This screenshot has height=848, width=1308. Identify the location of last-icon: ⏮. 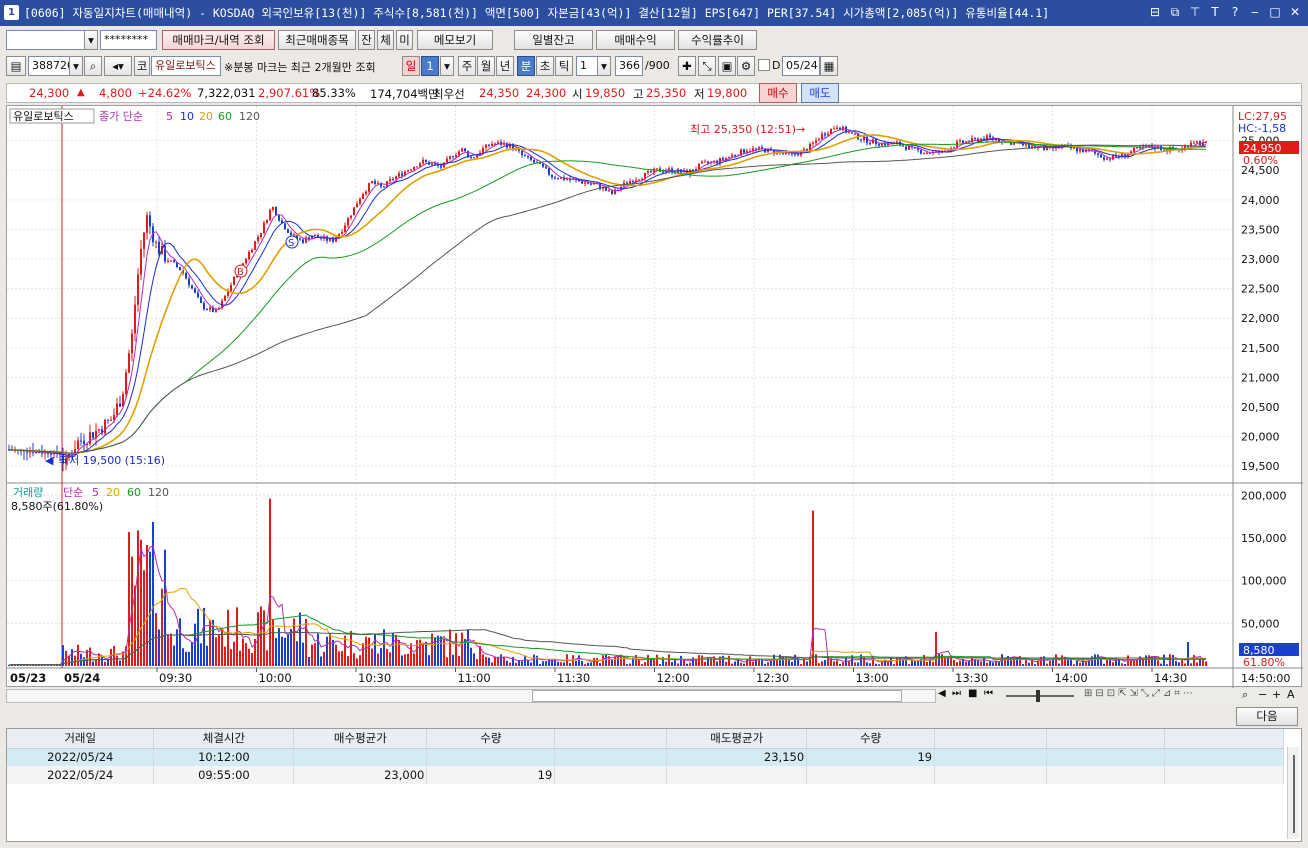
(988, 693).